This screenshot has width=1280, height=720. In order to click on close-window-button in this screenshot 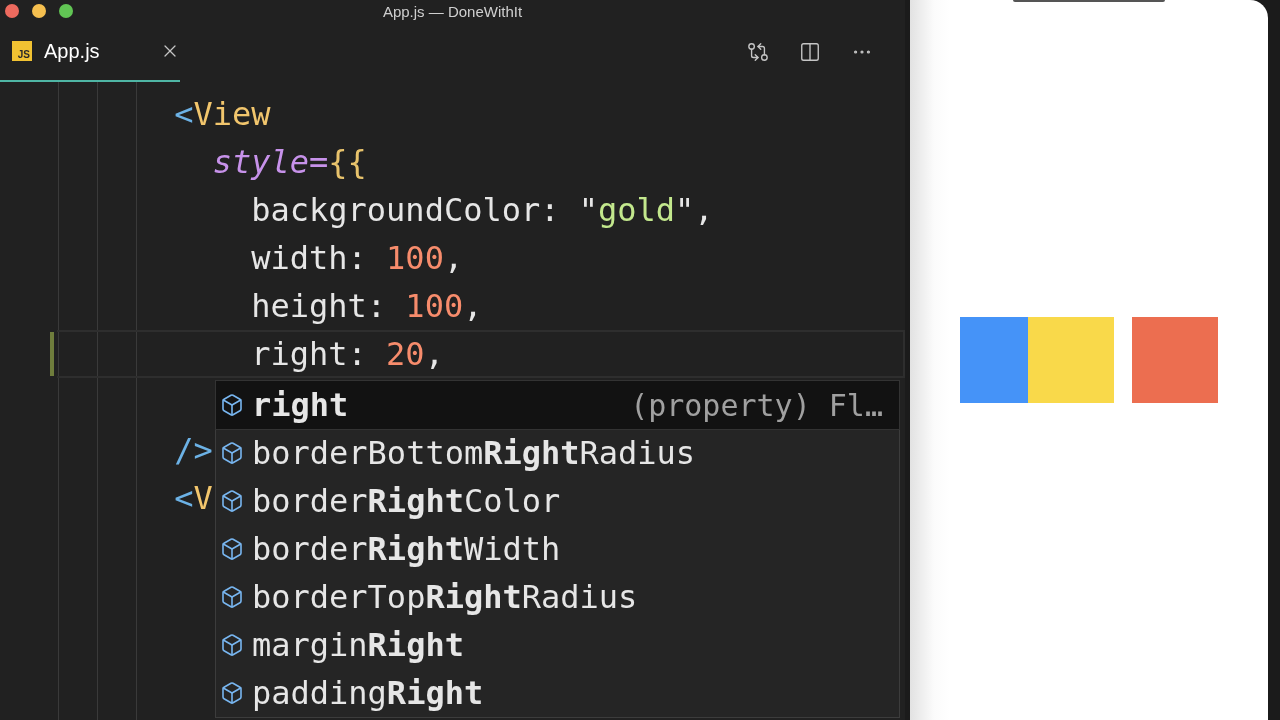, I will do `click(12, 11)`.